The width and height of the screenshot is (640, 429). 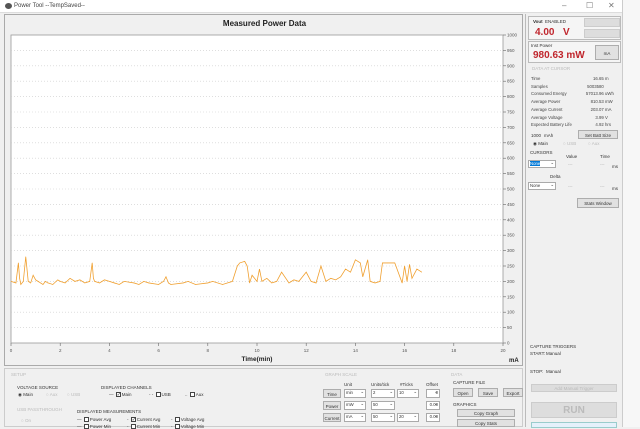 What do you see at coordinates (513, 392) in the screenshot?
I see `export-button: Export` at bounding box center [513, 392].